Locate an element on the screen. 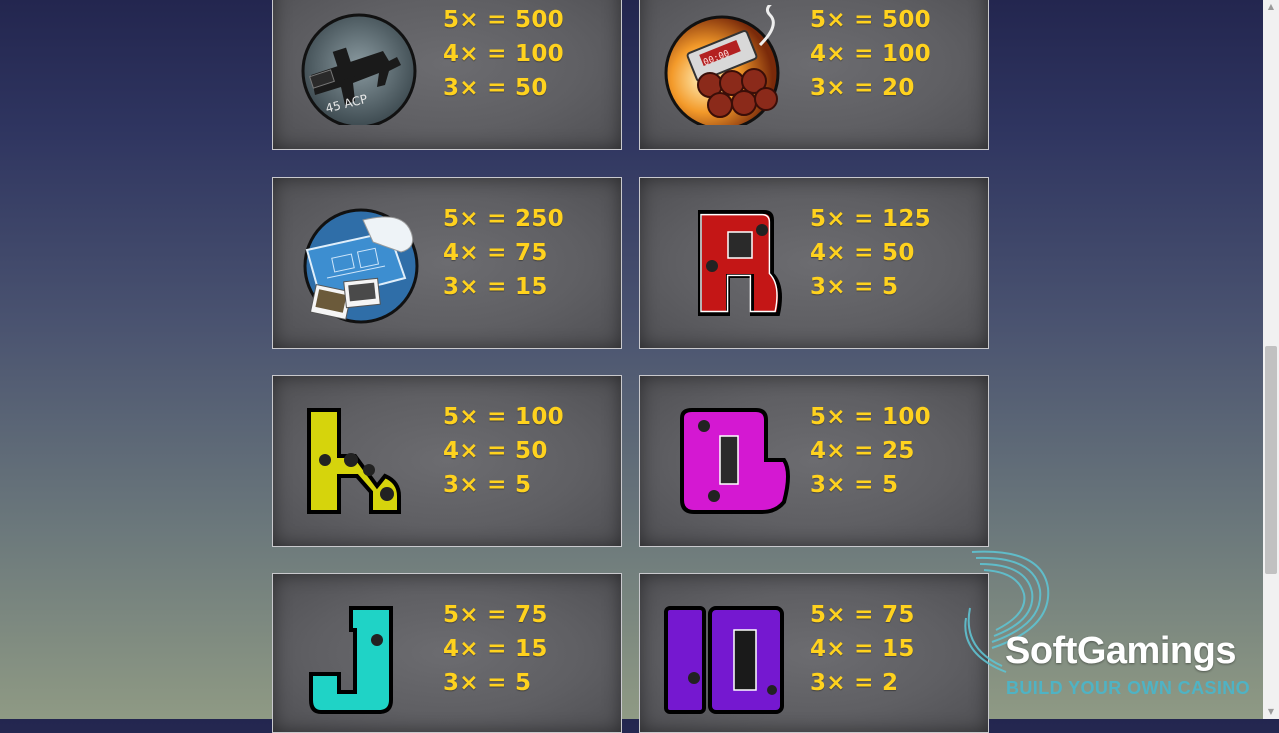 The image size is (1279, 733). letter-j-icon is located at coordinates (351, 660).